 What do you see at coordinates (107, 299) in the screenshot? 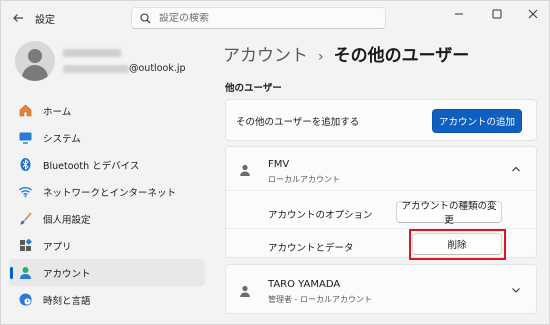
I see `sidebar-item-time-language: 時刻と言語` at bounding box center [107, 299].